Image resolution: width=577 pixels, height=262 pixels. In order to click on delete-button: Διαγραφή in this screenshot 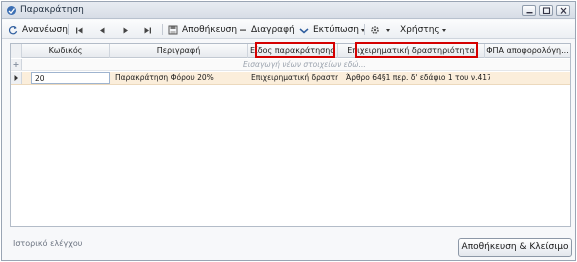, I will do `click(267, 30)`.